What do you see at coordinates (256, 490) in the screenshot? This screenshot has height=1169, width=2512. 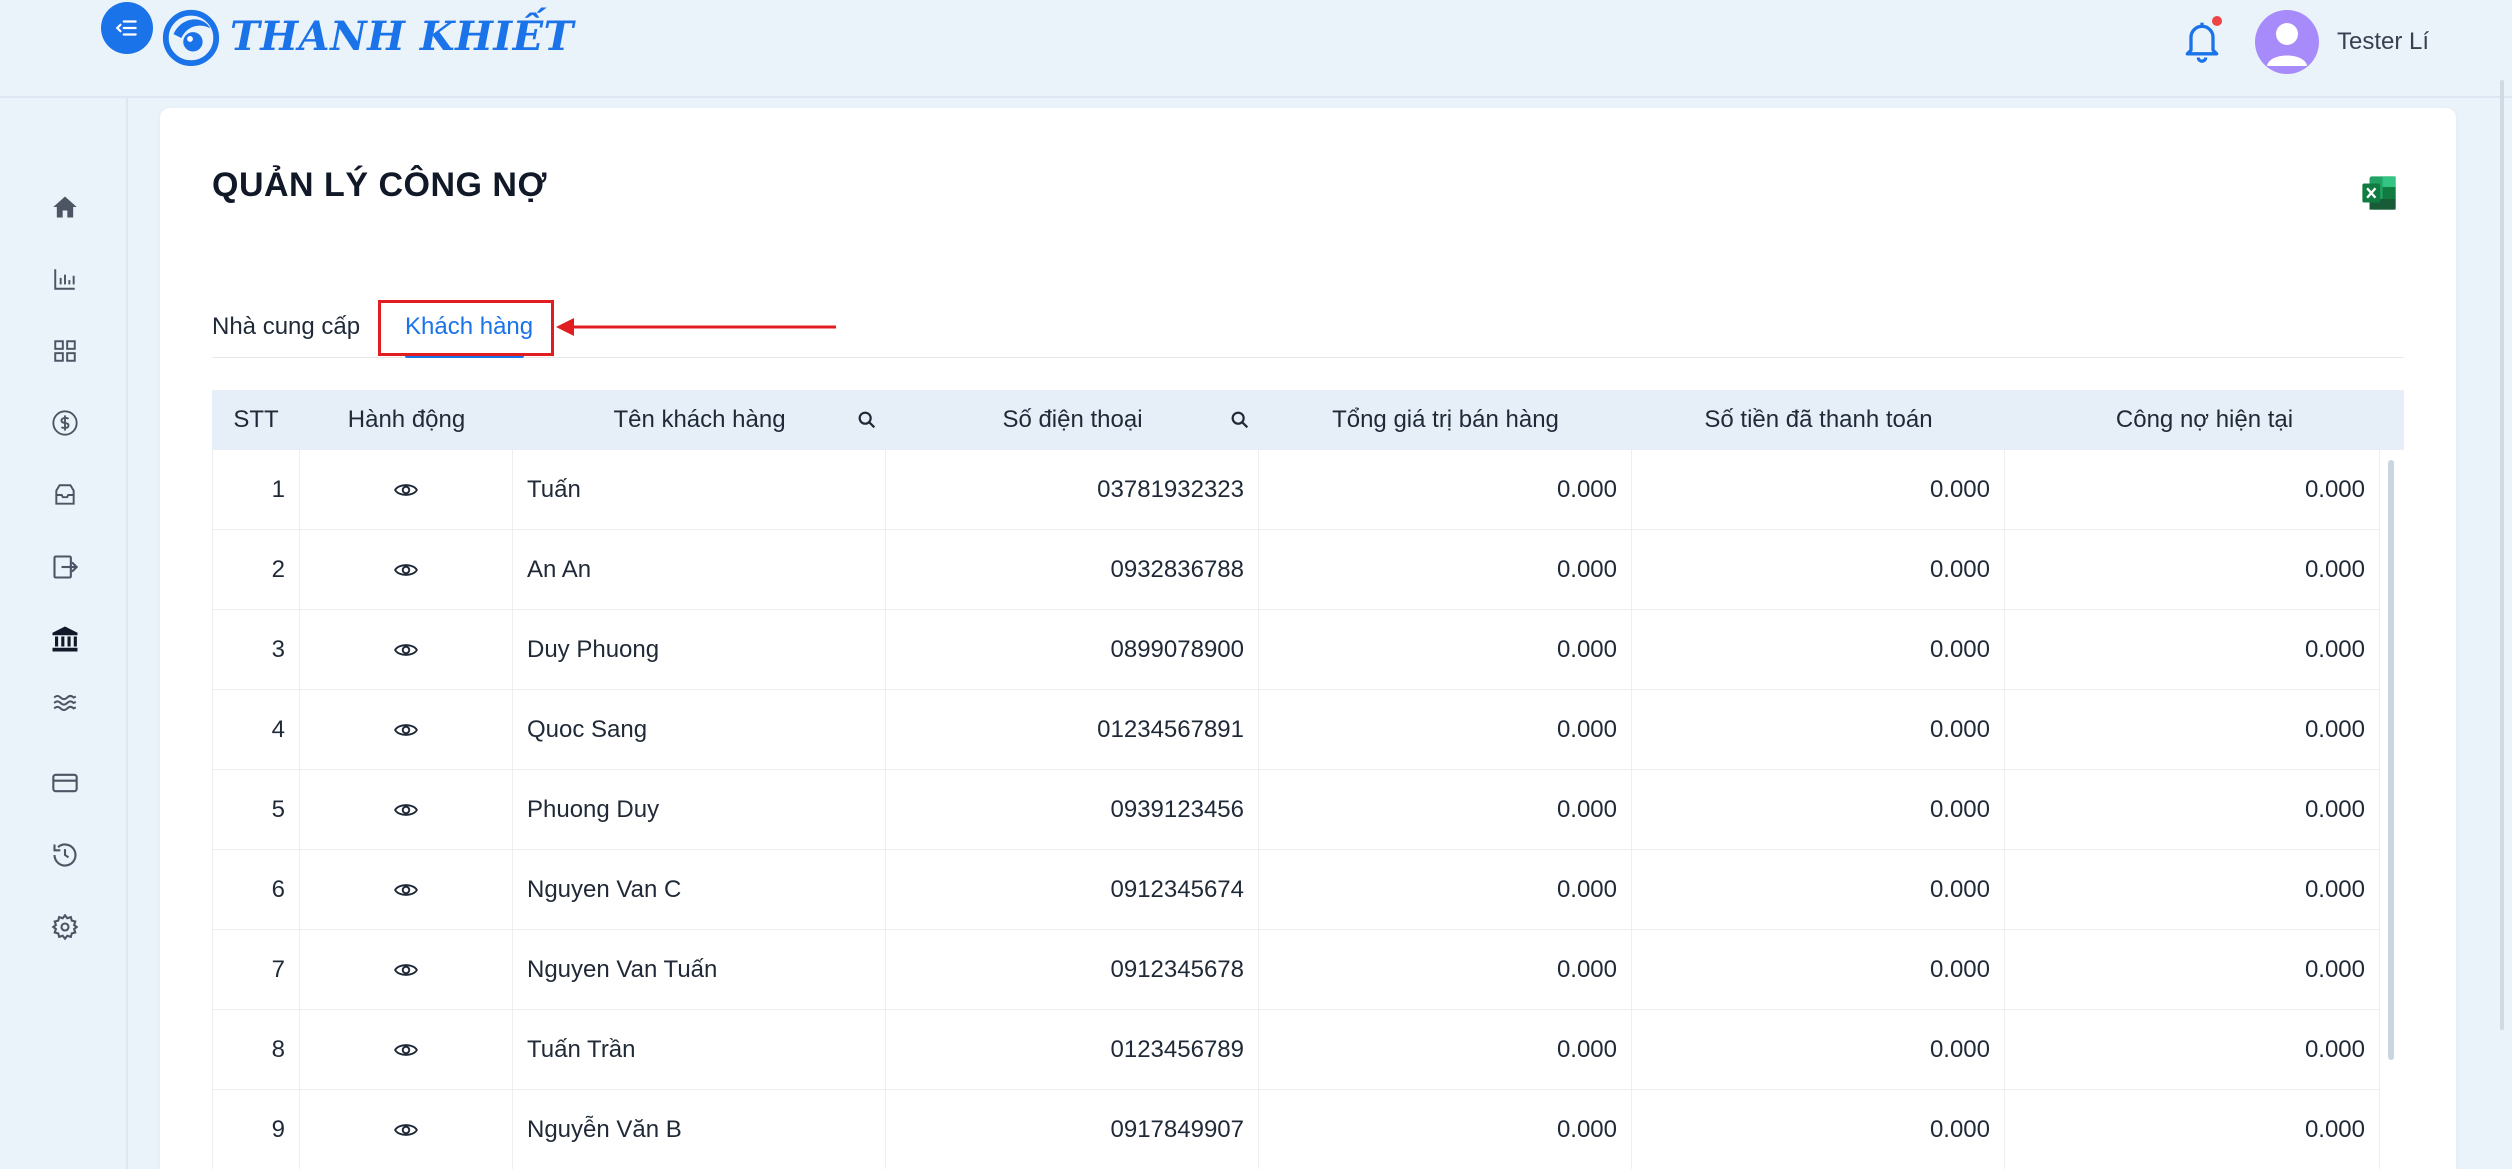 I see `cell-stt: 1` at bounding box center [256, 490].